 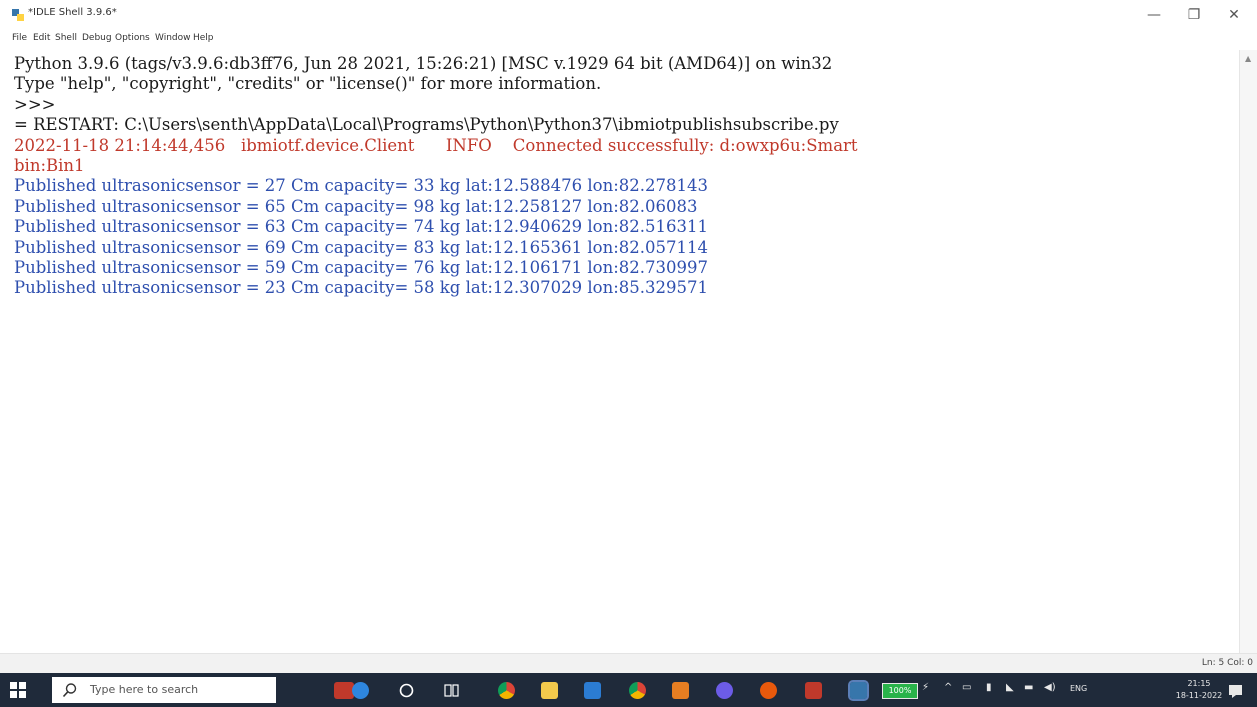 I want to click on menu-edit: Edit, so click(x=41, y=38).